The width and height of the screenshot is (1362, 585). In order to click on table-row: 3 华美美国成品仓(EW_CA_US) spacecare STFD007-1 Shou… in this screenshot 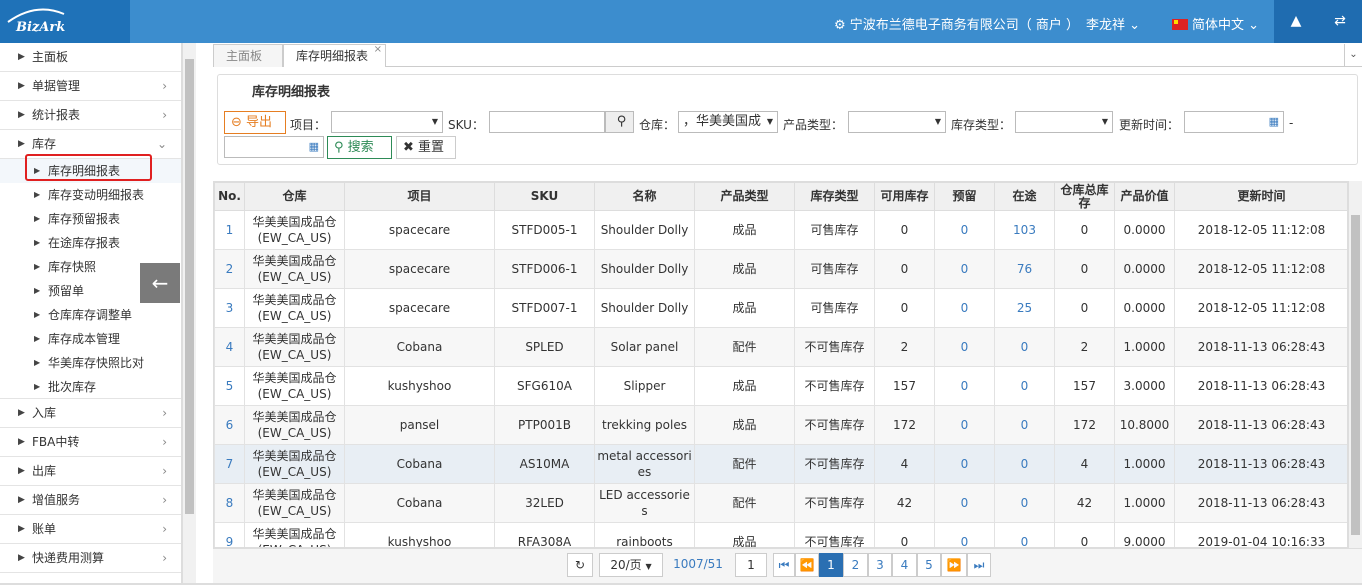, I will do `click(780, 308)`.